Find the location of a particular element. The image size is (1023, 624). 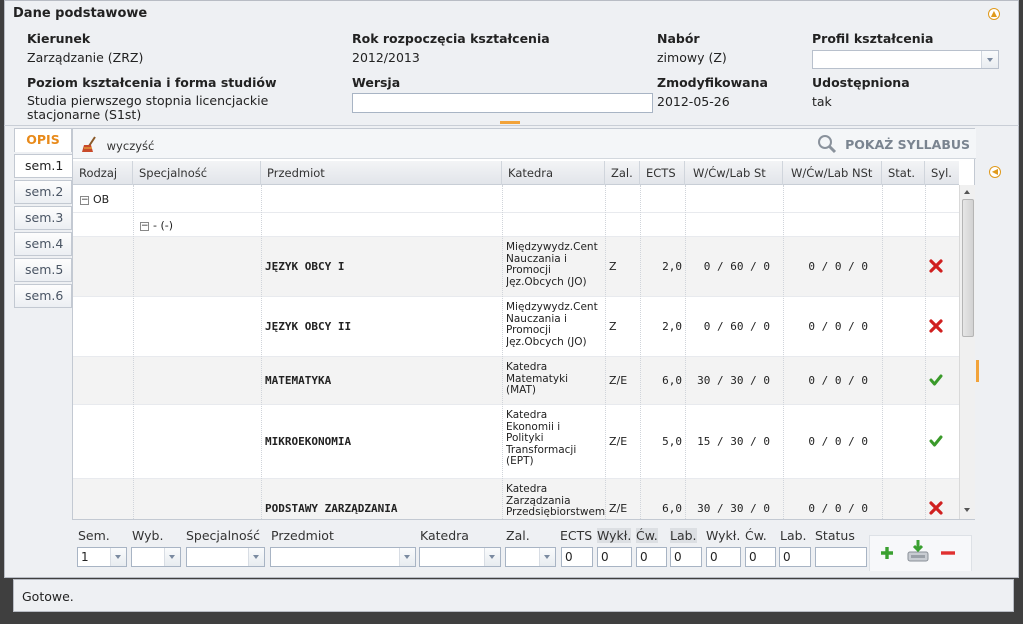

department: Katedra Matematyki (MAT) is located at coordinates (537, 379).